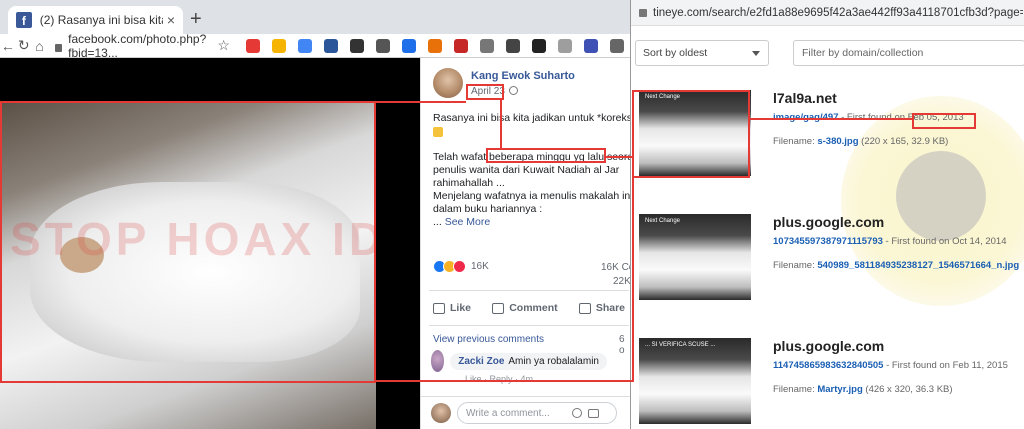 This screenshot has height=429, width=1024. I want to click on comment-button: Comment, so click(524, 308).